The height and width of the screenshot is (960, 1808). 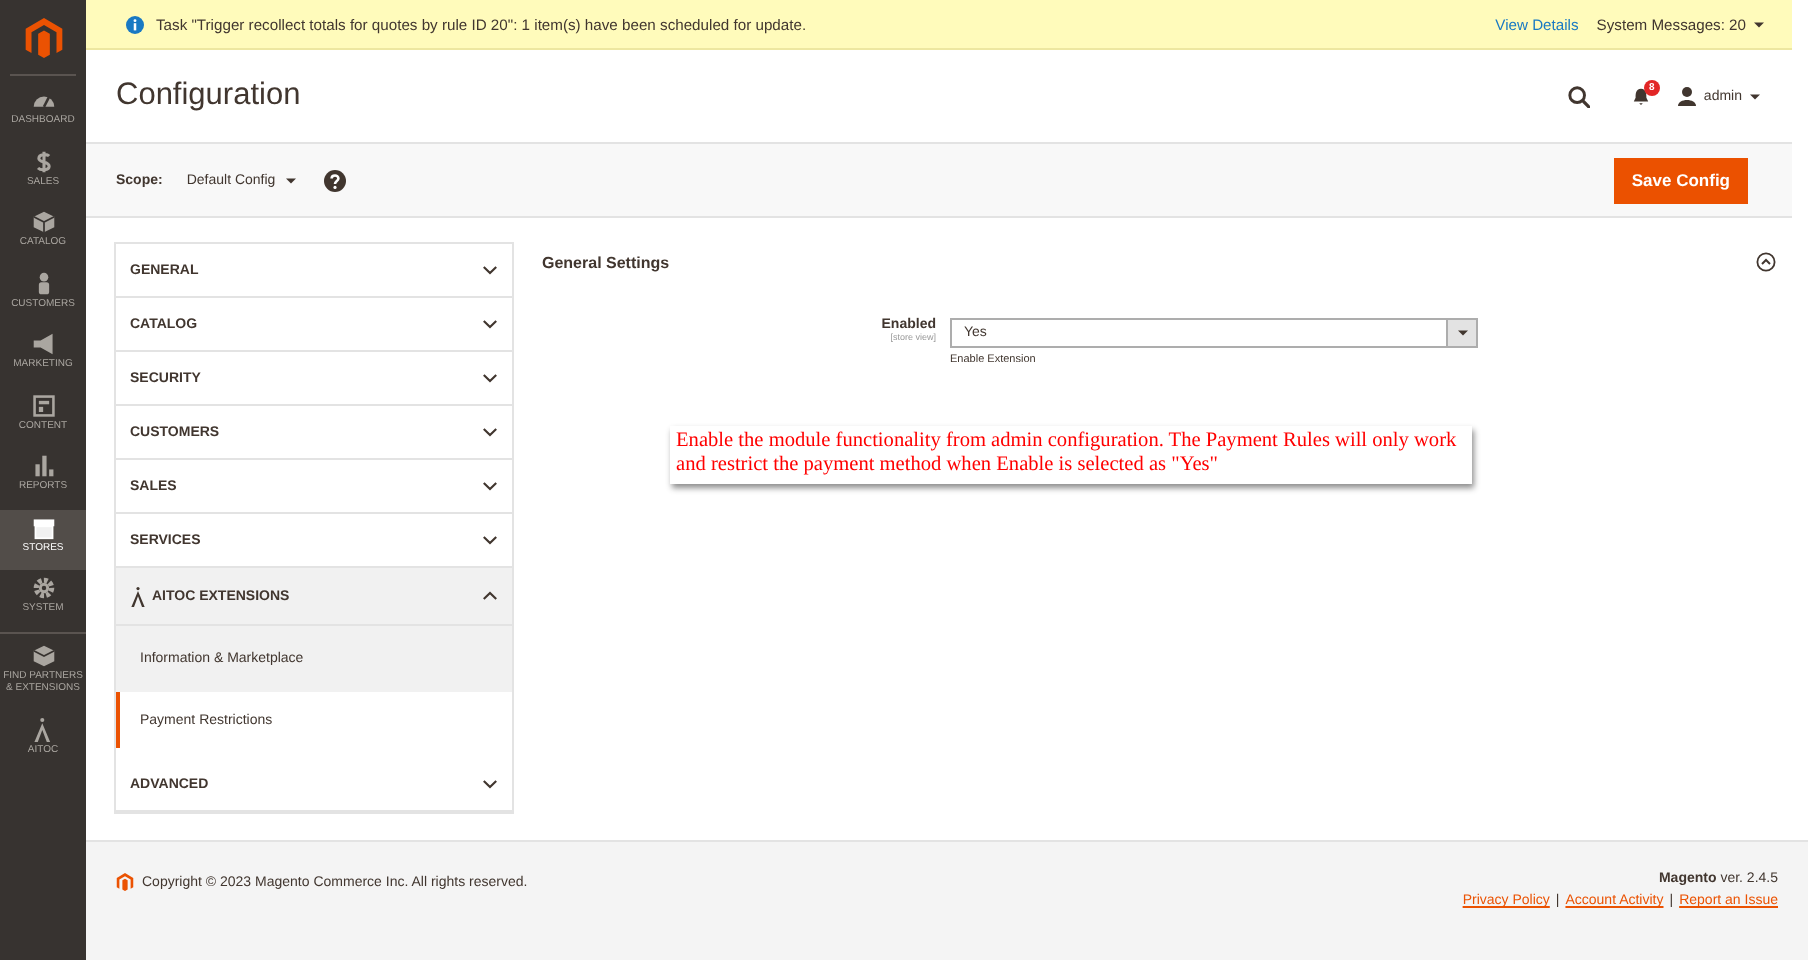 What do you see at coordinates (209, 96) in the screenshot?
I see `page-title: Configuration` at bounding box center [209, 96].